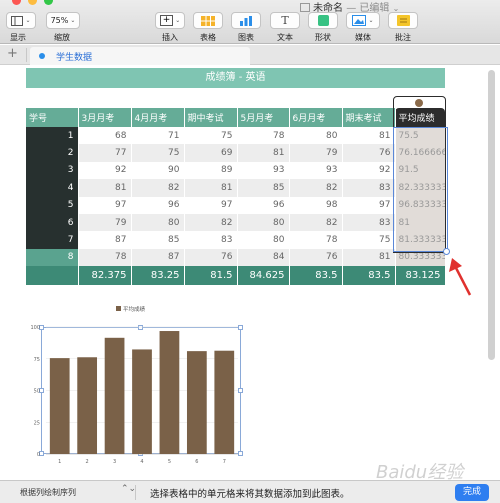 This screenshot has width=500, height=503. What do you see at coordinates (420, 257) in the screenshot?
I see `average-cell: 80.3333333` at bounding box center [420, 257].